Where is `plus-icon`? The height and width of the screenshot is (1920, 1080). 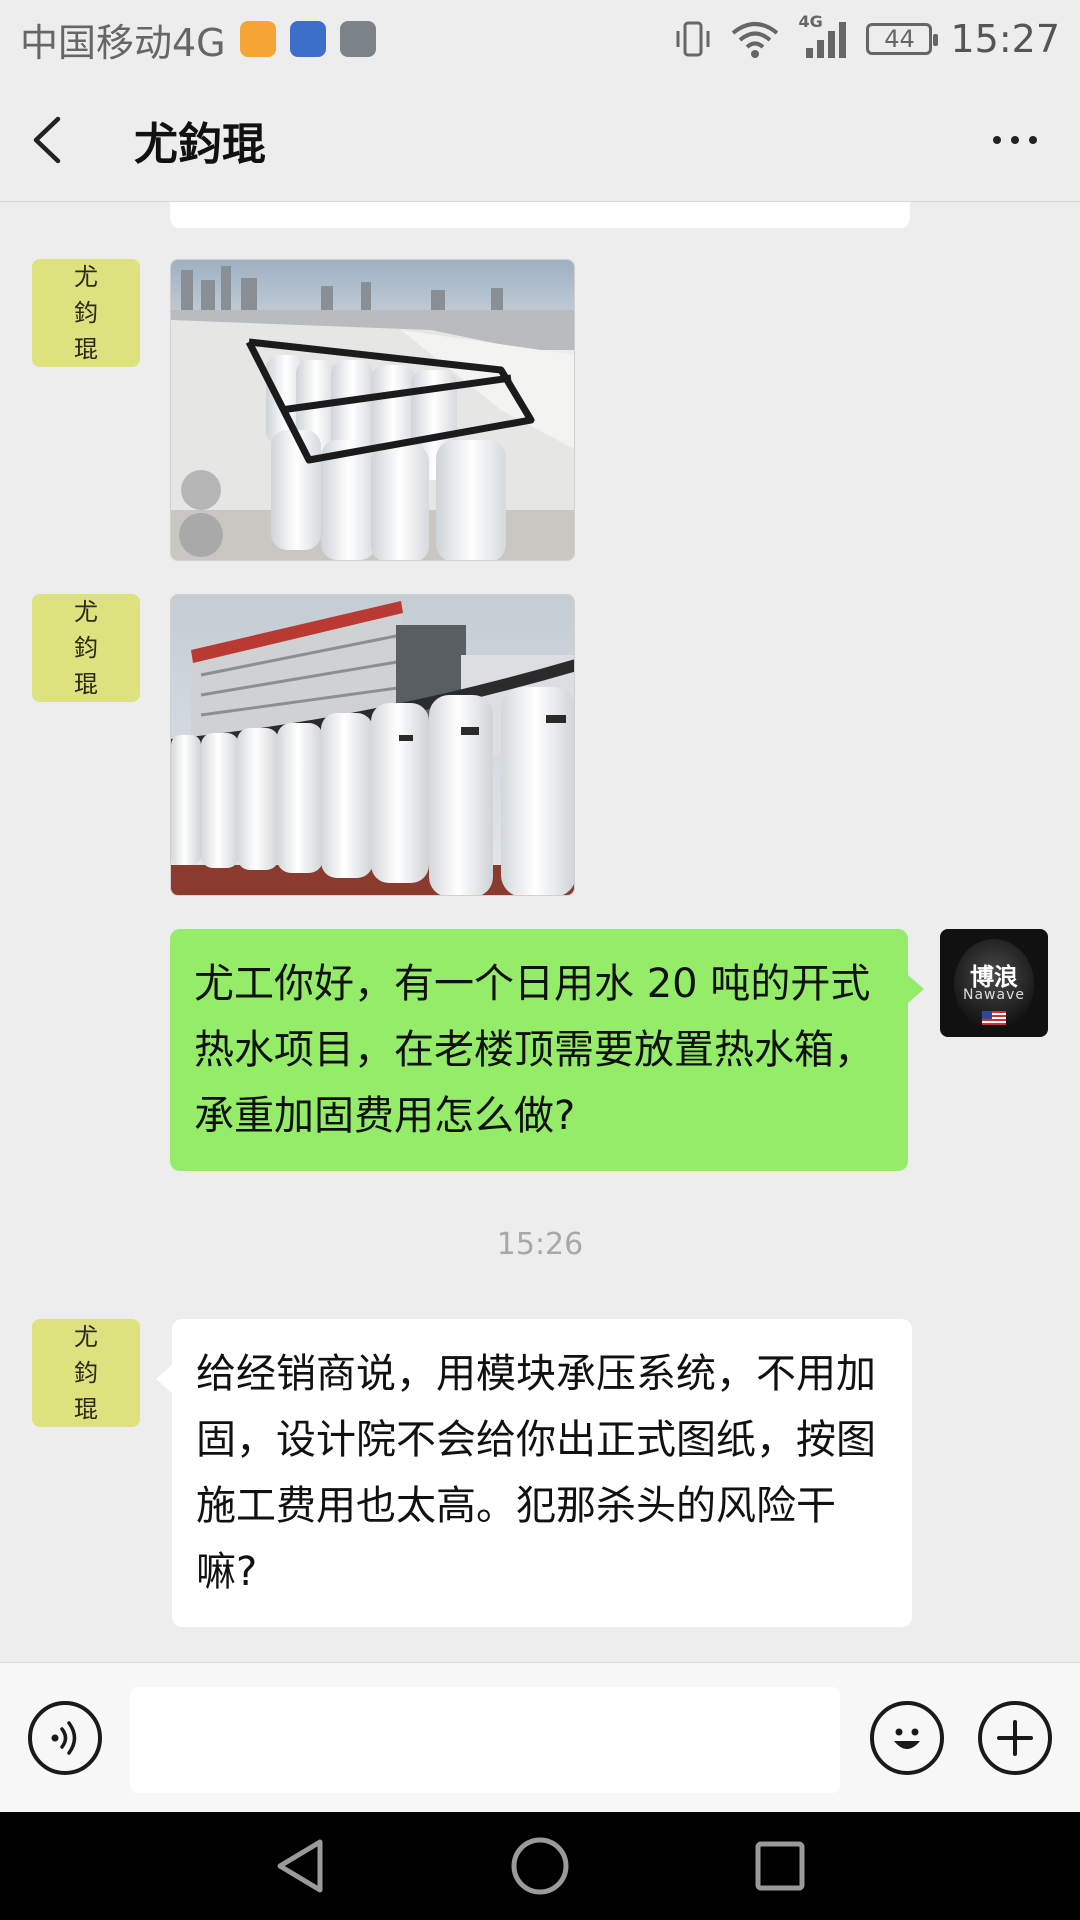 plus-icon is located at coordinates (1015, 1738).